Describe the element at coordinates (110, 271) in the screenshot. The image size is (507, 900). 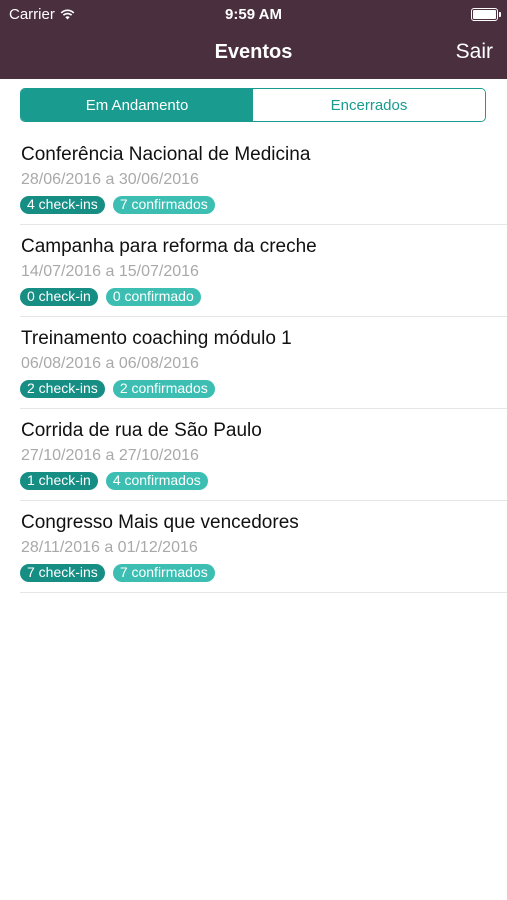
I see `event-dates: 14/07/2016 a 15/07/2016` at that location.